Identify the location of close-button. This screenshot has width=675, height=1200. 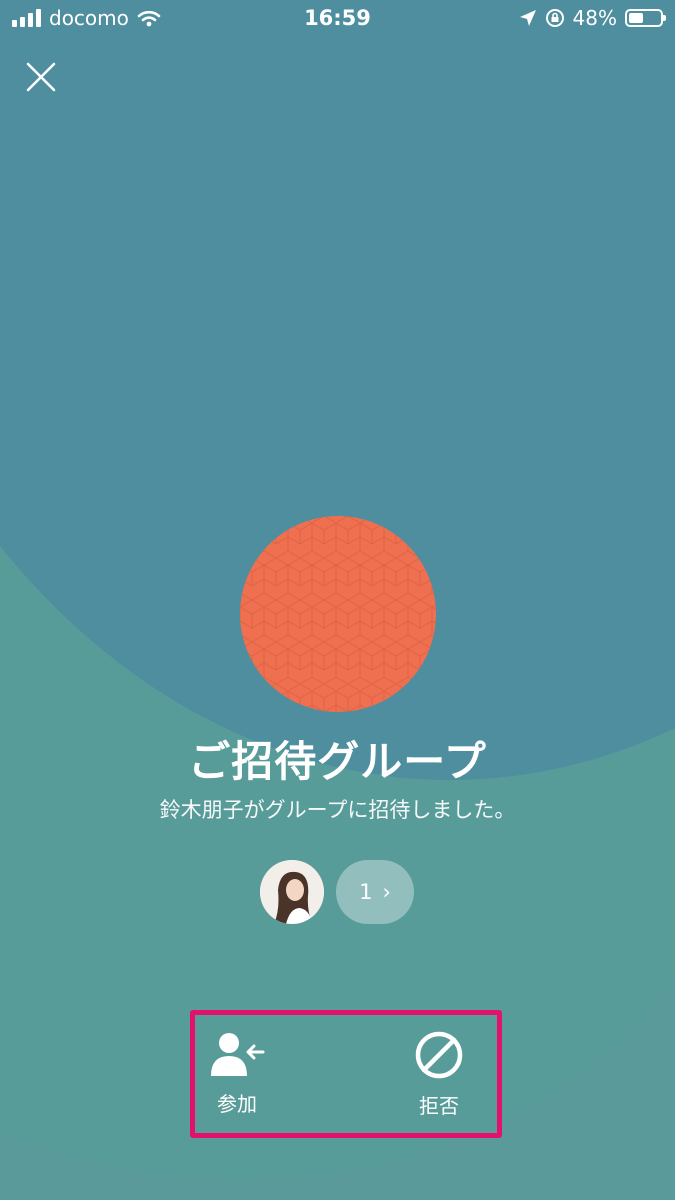
(41, 77).